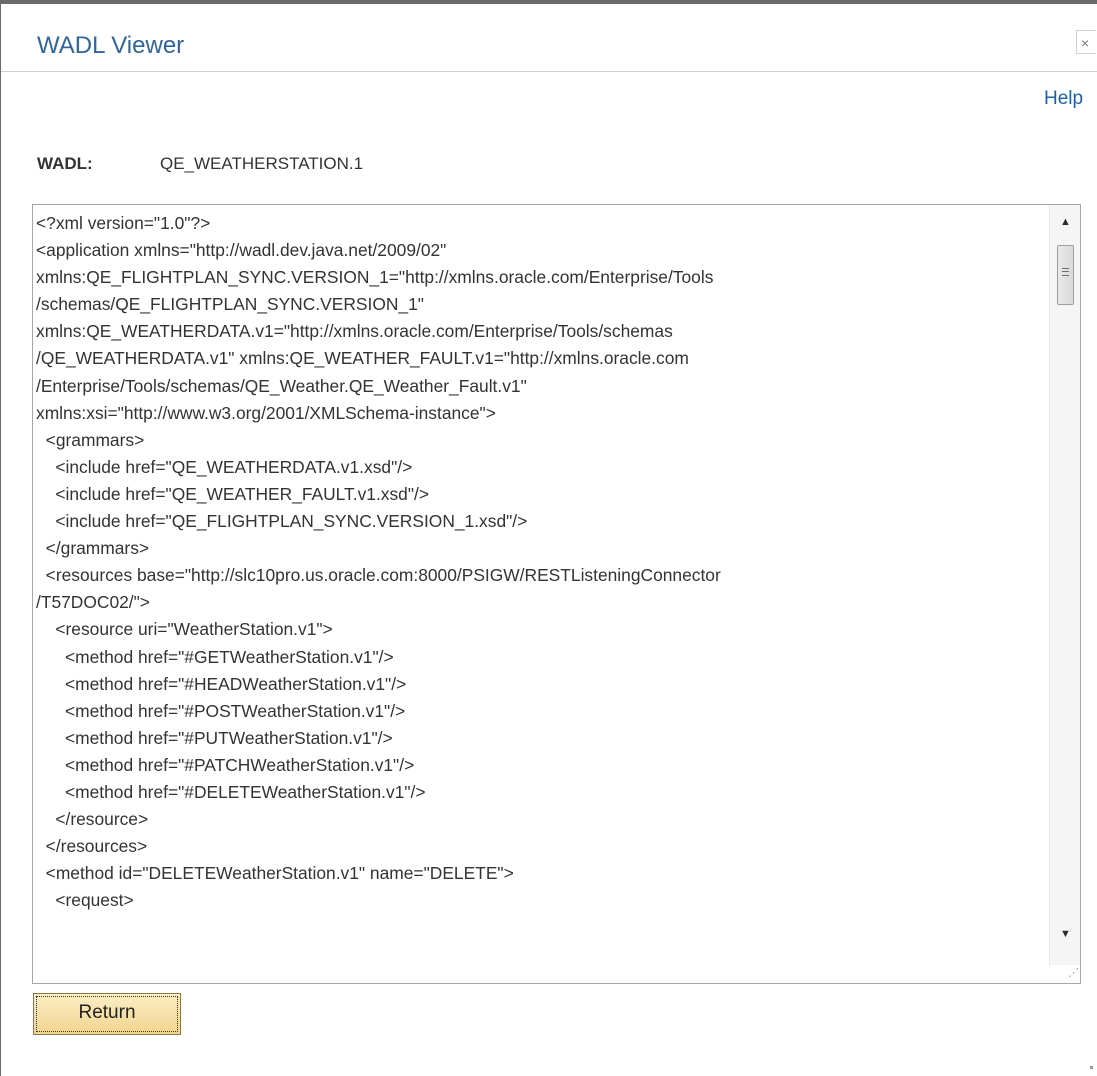 Image resolution: width=1097 pixels, height=1076 pixels. Describe the element at coordinates (1064, 585) in the screenshot. I see `vertical-scrollbar: ▲ ▼` at that location.